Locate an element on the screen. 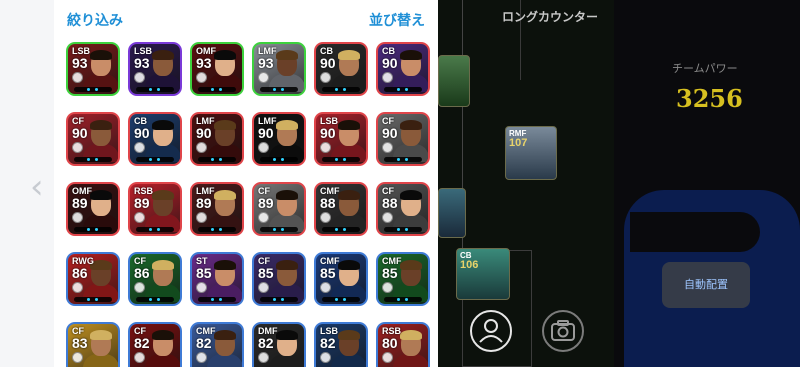  card-face: OMF 89 is located at coordinates (93, 209).